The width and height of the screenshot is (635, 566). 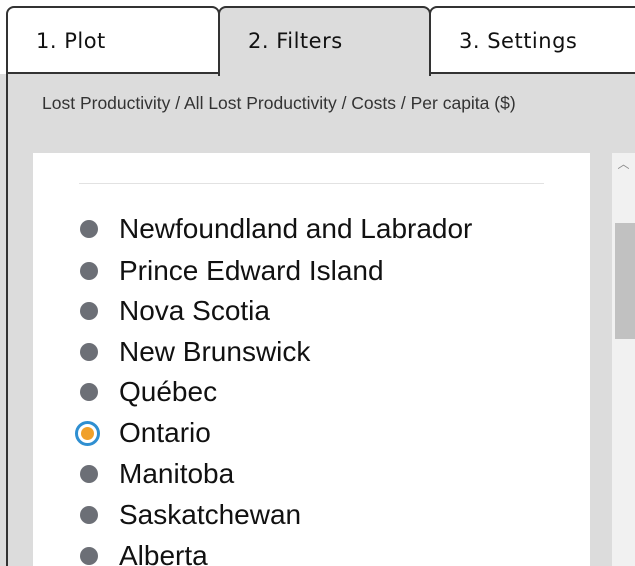 What do you see at coordinates (311, 551) in the screenshot?
I see `region-option-alberta: Alberta` at bounding box center [311, 551].